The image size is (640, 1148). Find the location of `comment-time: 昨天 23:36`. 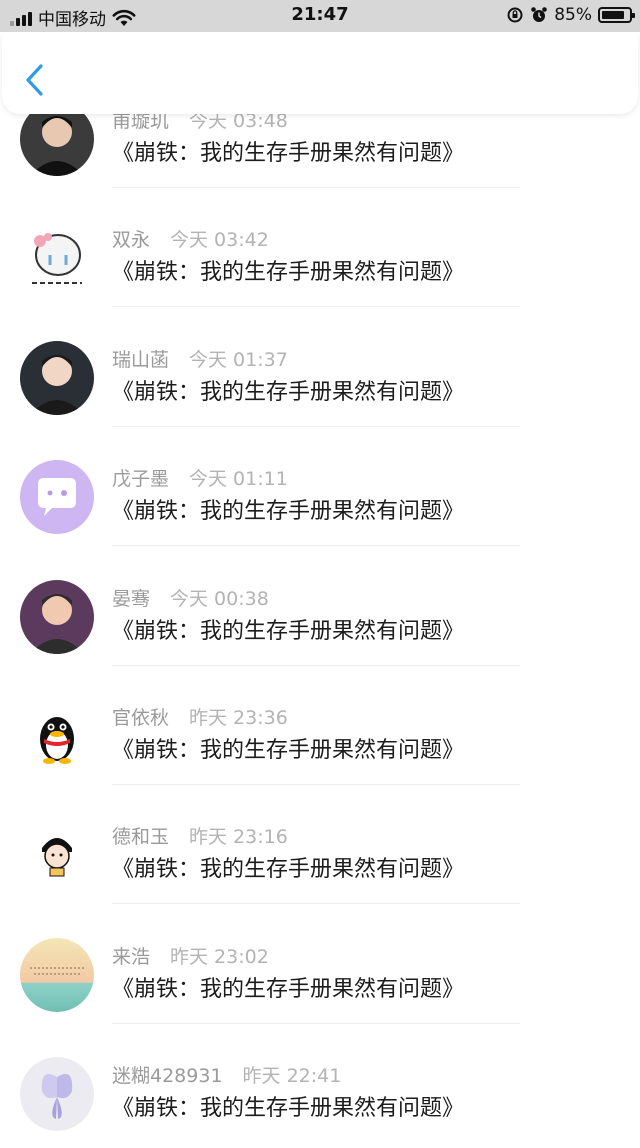

comment-time: 昨天 23:36 is located at coordinates (238, 718).